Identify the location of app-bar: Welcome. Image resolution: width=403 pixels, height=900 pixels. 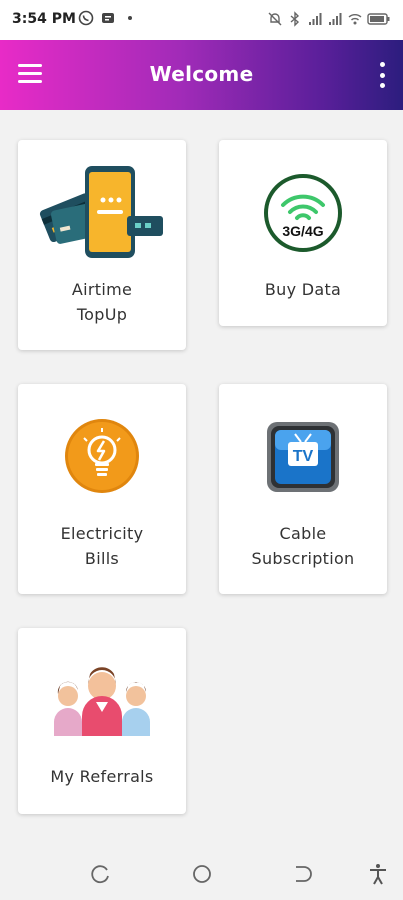
(201, 75).